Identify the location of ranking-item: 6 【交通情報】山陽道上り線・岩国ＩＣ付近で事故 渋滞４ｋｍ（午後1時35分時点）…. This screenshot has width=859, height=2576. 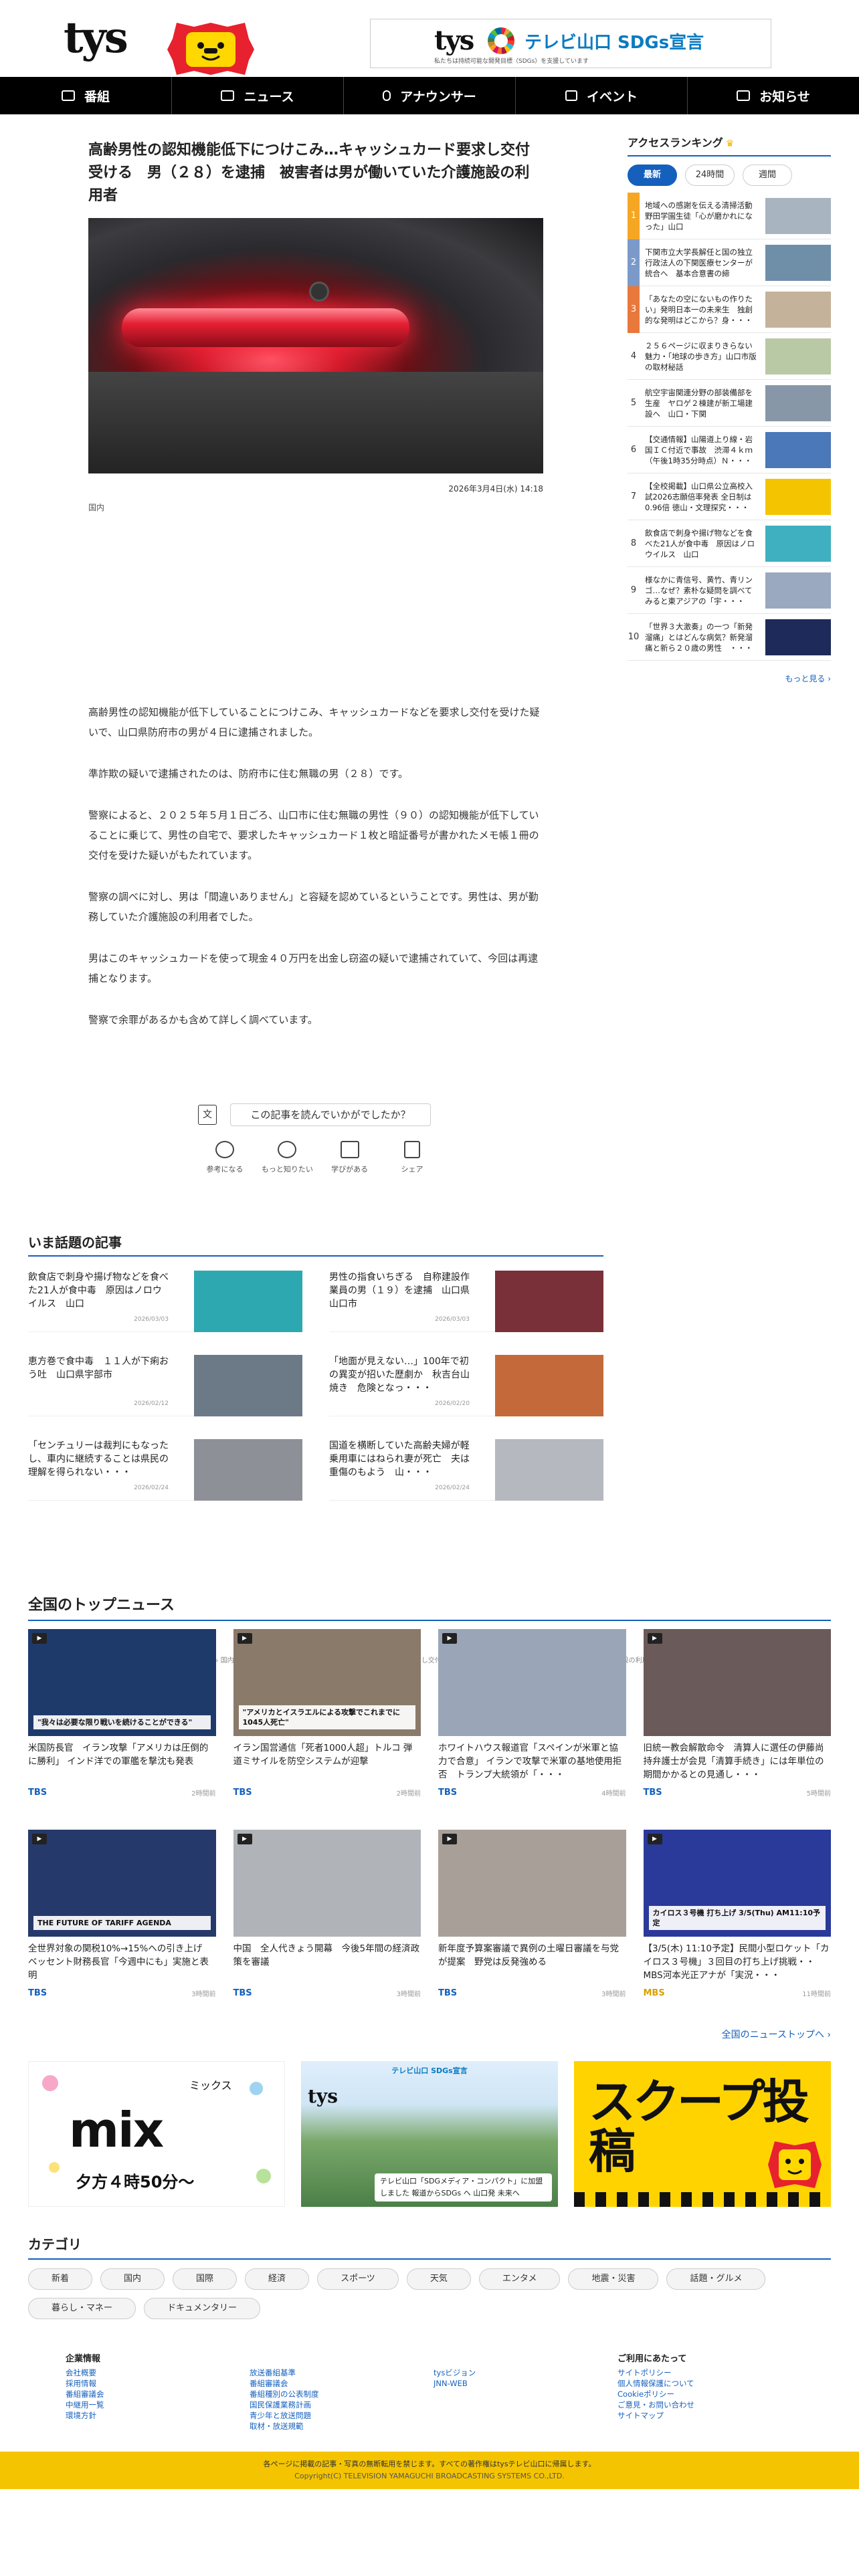
(730, 450).